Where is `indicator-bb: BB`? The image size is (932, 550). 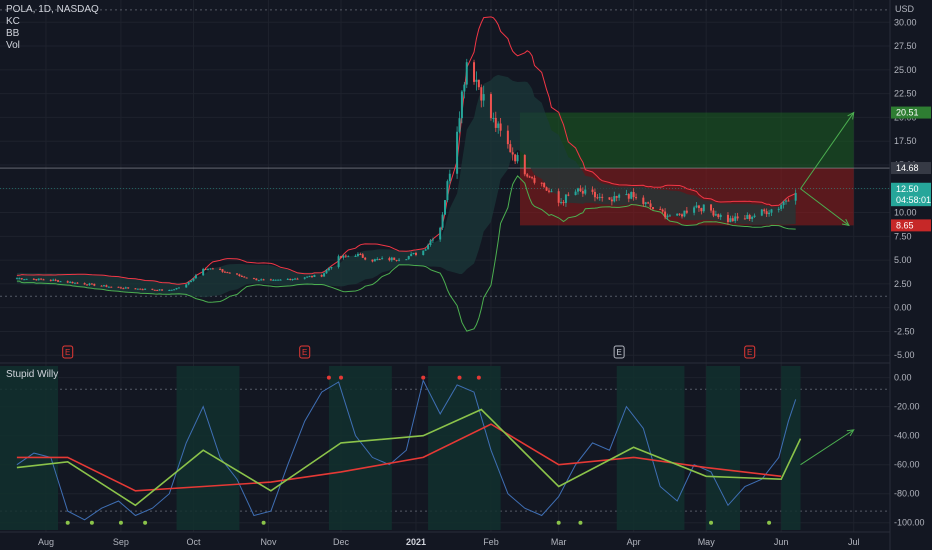 indicator-bb: BB is located at coordinates (52, 34).